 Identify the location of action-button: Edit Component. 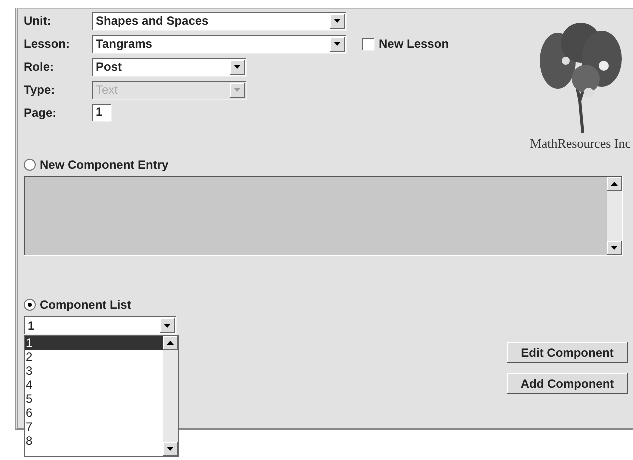
(567, 352).